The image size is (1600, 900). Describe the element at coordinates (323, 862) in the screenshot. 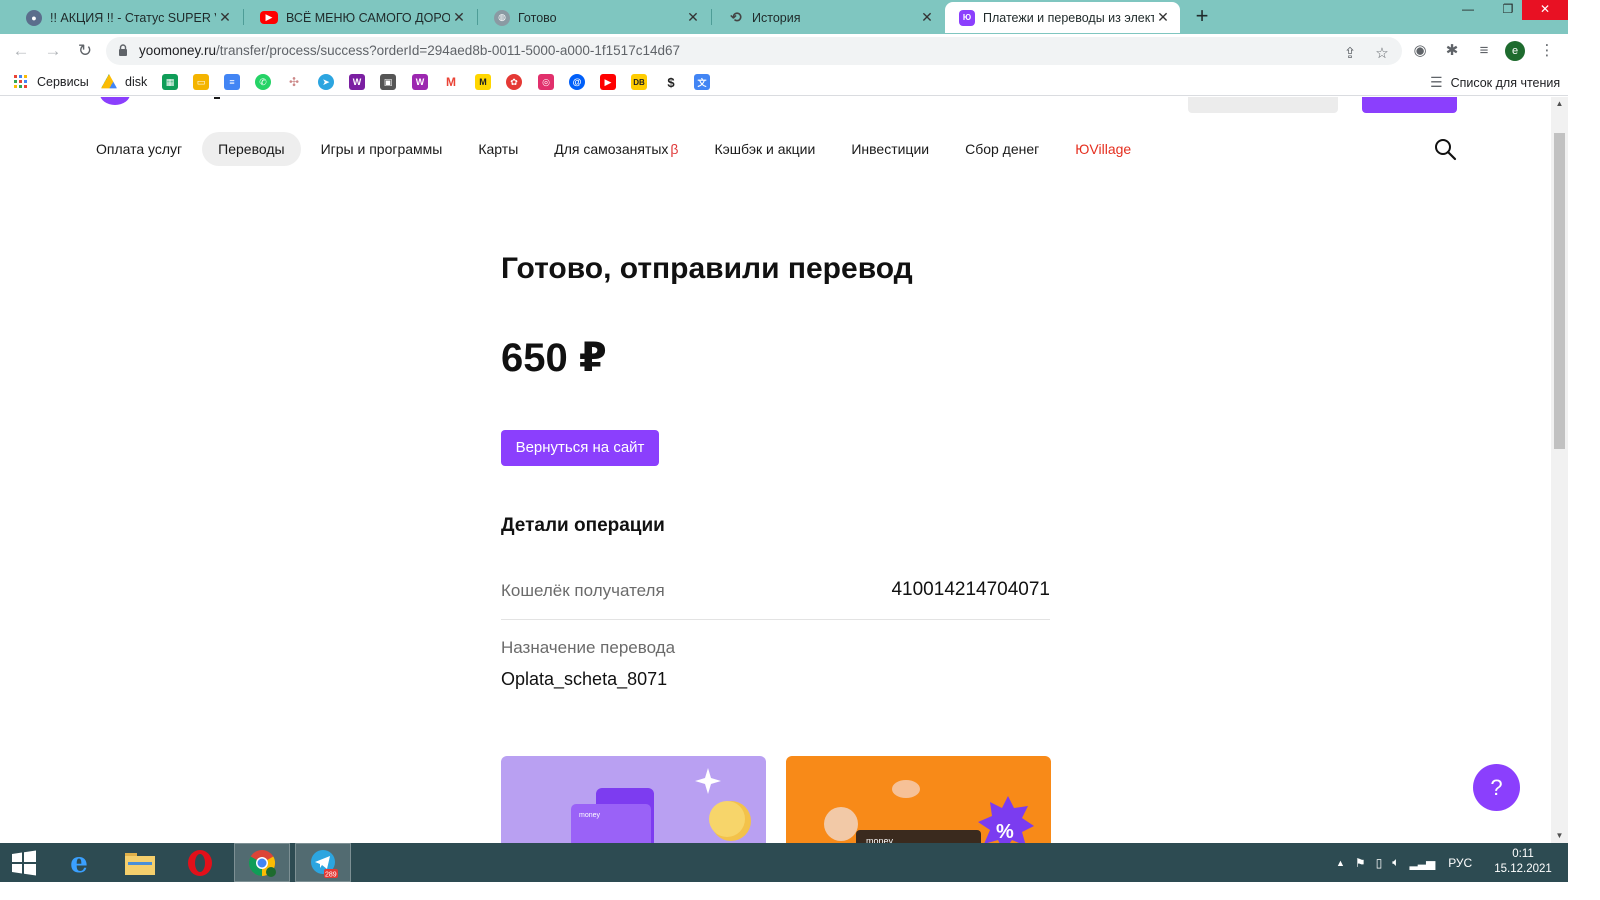

I see `telegram-app: 289` at that location.